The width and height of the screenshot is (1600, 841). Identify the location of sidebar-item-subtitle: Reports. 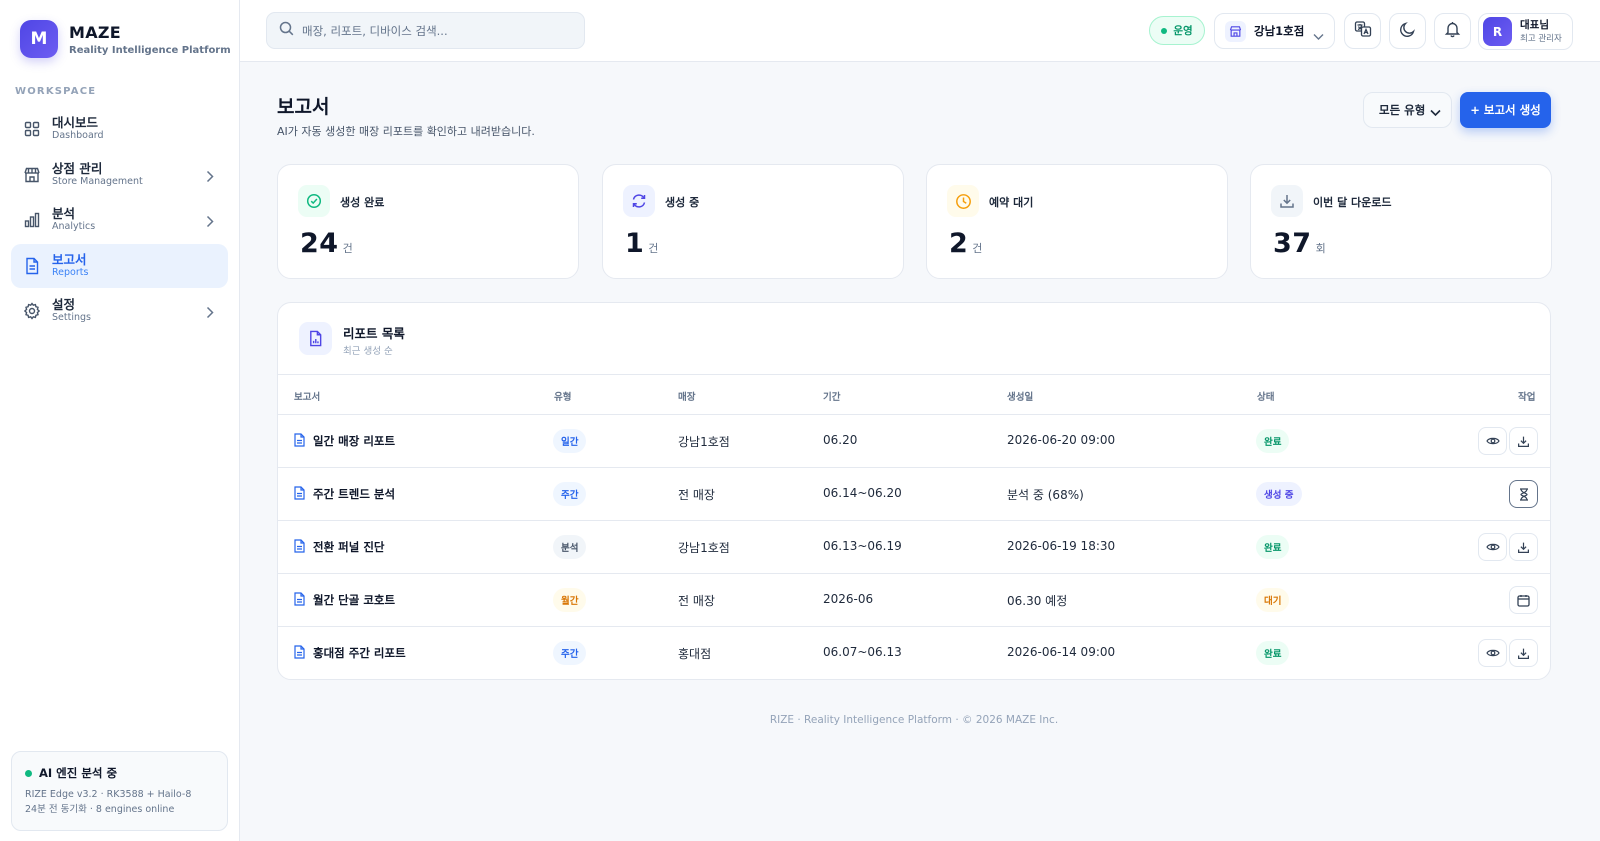
(70, 272).